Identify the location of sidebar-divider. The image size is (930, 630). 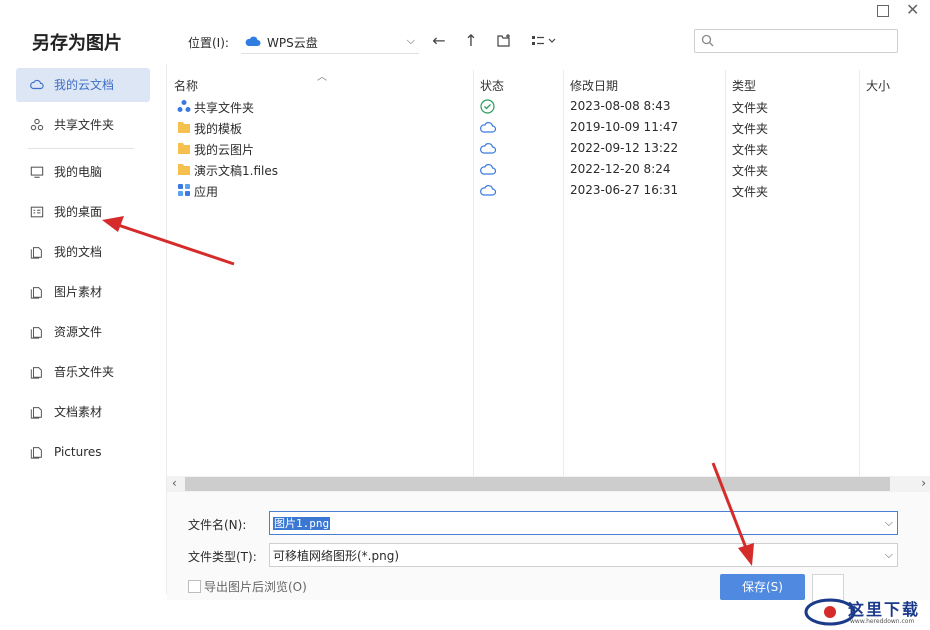
(81, 148).